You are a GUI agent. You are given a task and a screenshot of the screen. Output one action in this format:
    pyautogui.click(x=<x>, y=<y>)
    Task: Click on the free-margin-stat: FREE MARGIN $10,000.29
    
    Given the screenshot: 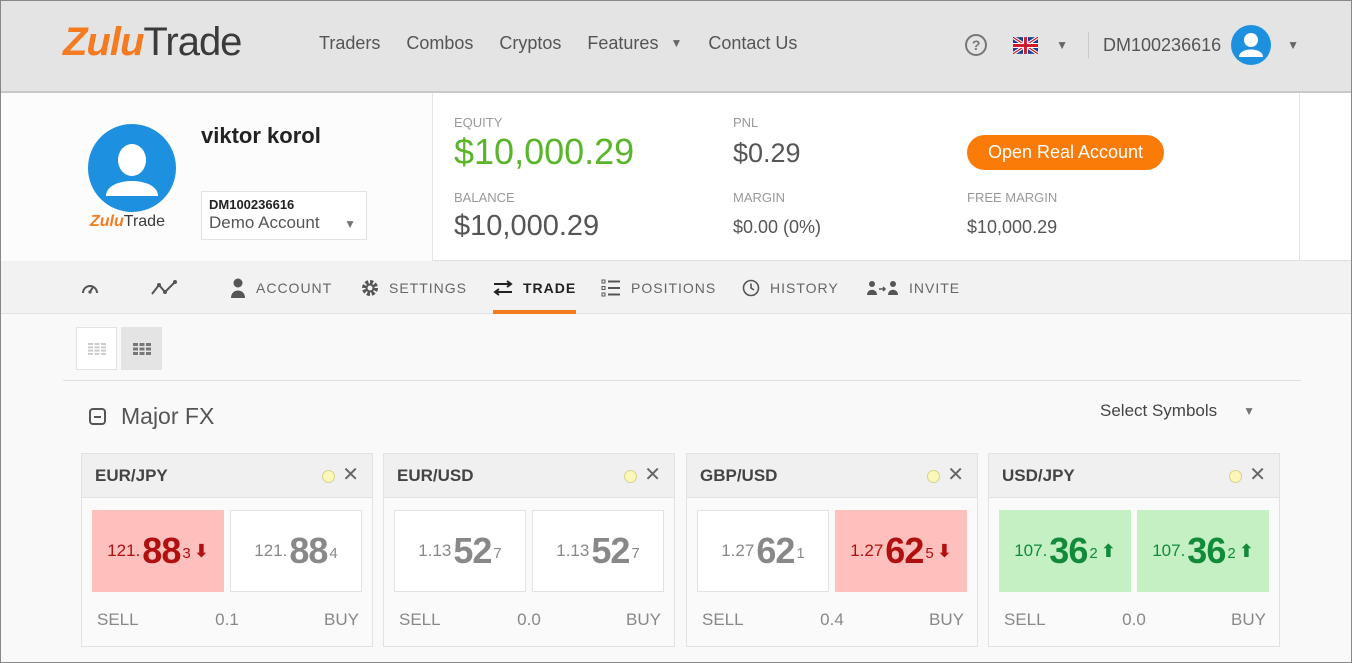 What is the action you would take?
    pyautogui.click(x=1012, y=214)
    